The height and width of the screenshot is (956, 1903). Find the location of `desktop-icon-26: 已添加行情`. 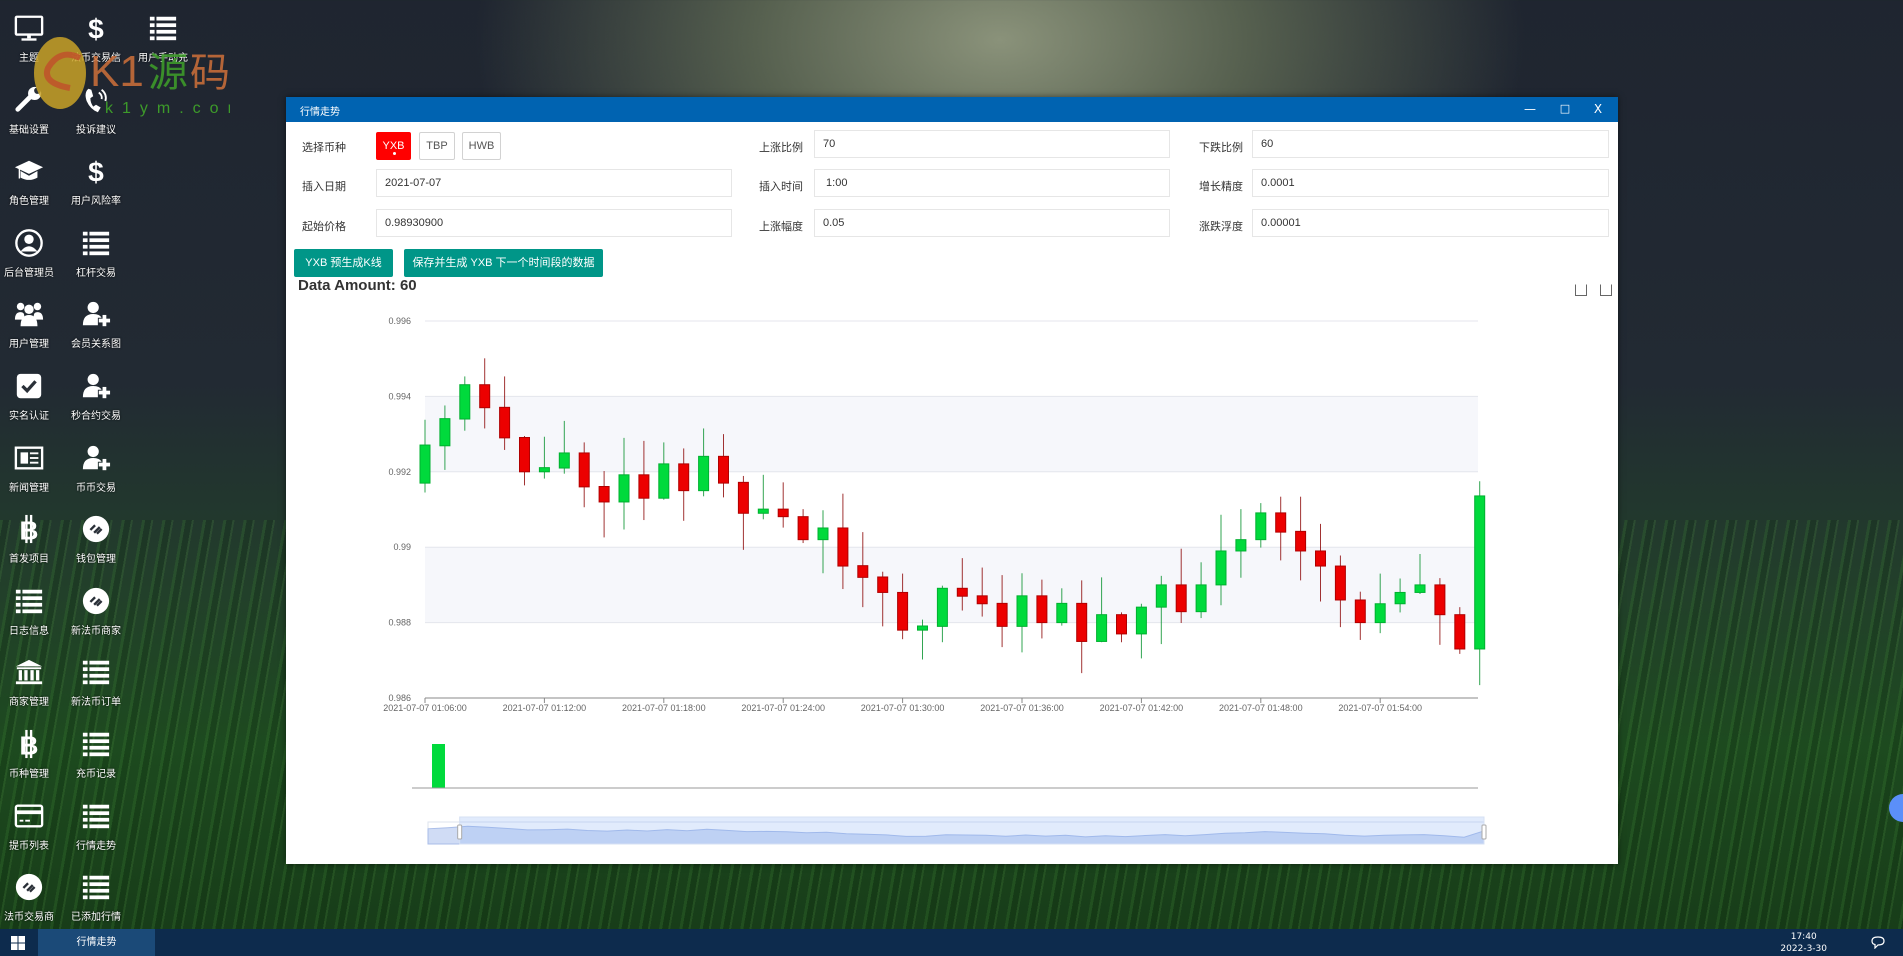

desktop-icon-26: 已添加行情 is located at coordinates (96, 897).